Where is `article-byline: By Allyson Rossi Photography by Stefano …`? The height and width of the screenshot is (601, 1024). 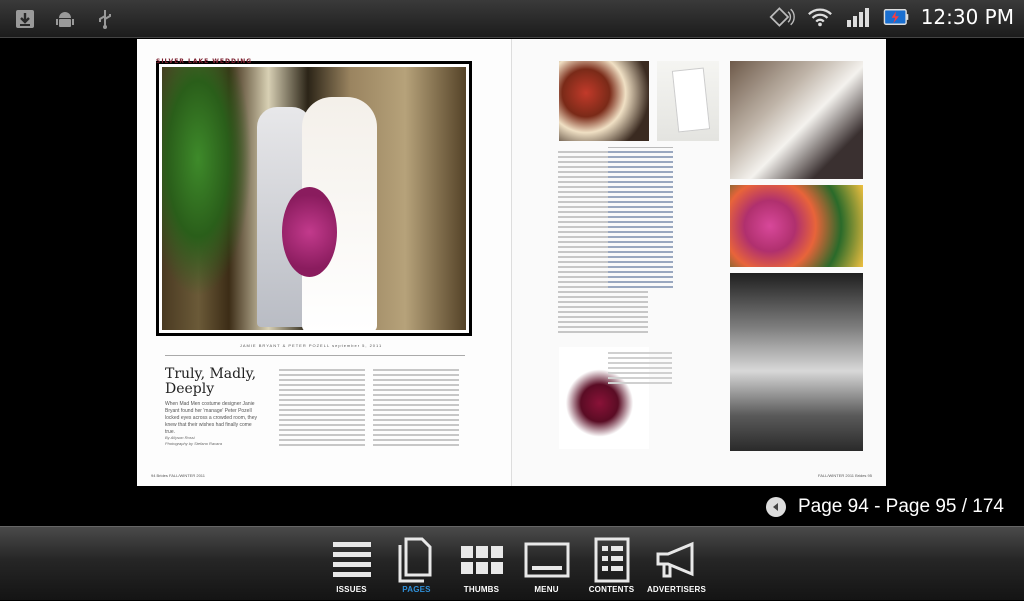 article-byline: By Allyson Rossi Photography by Stefano … is located at coordinates (193, 440).